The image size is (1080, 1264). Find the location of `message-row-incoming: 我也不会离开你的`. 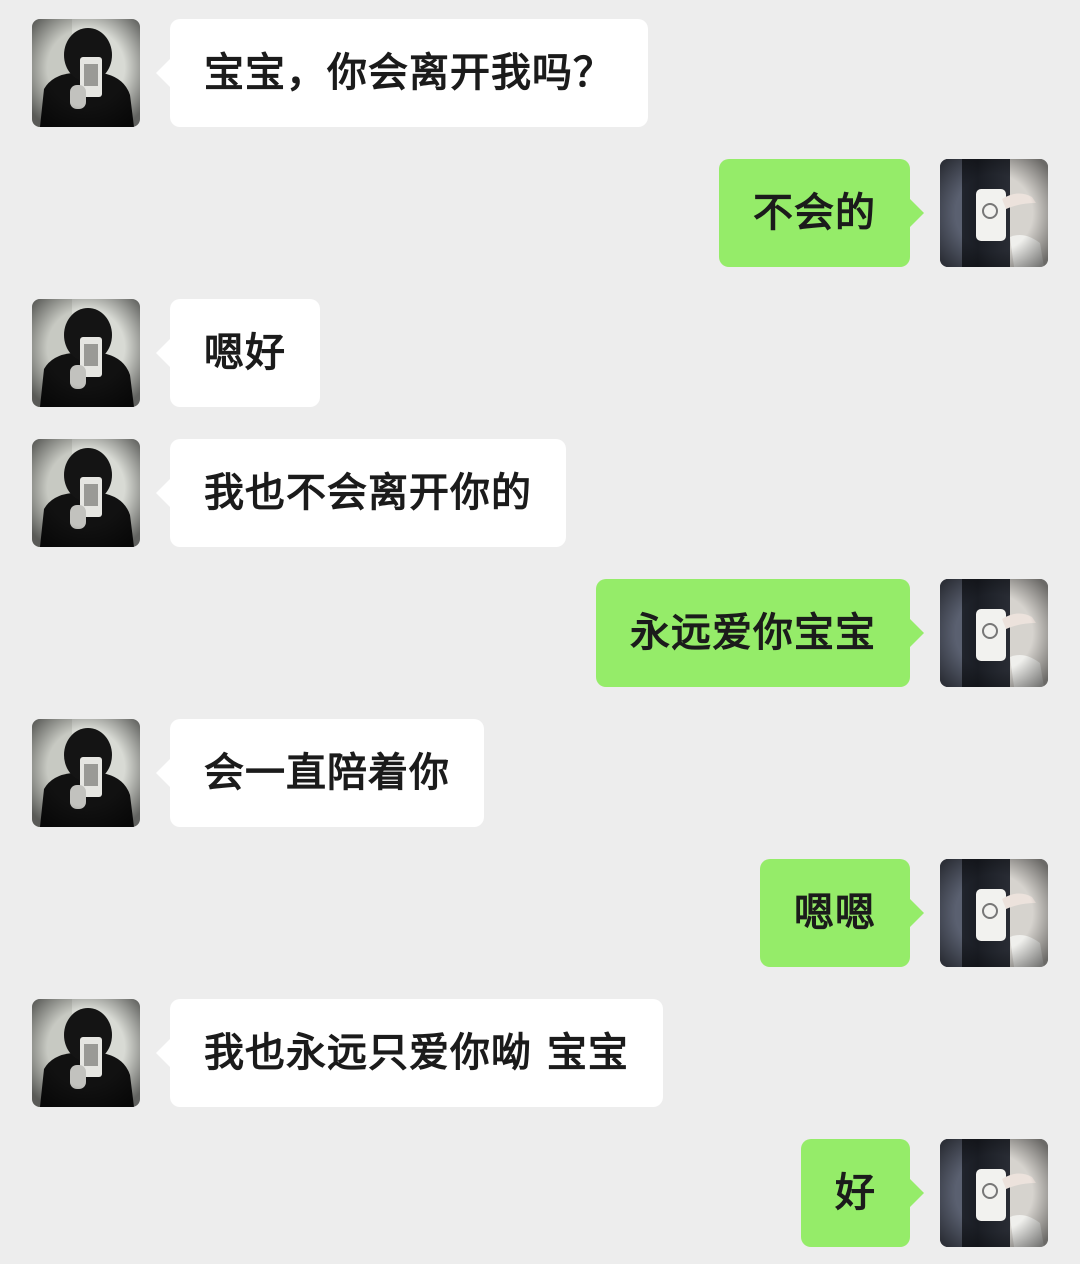

message-row-incoming: 我也不会离开你的 is located at coordinates (540, 493).